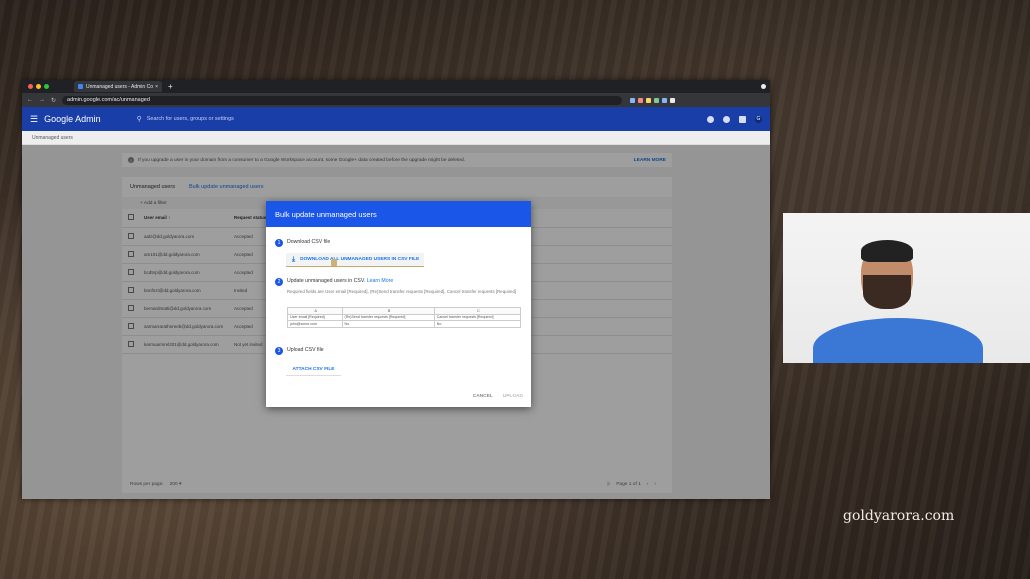 The height and width of the screenshot is (579, 1030). Describe the element at coordinates (139, 119) in the screenshot. I see `search-icon: ⚲` at that location.